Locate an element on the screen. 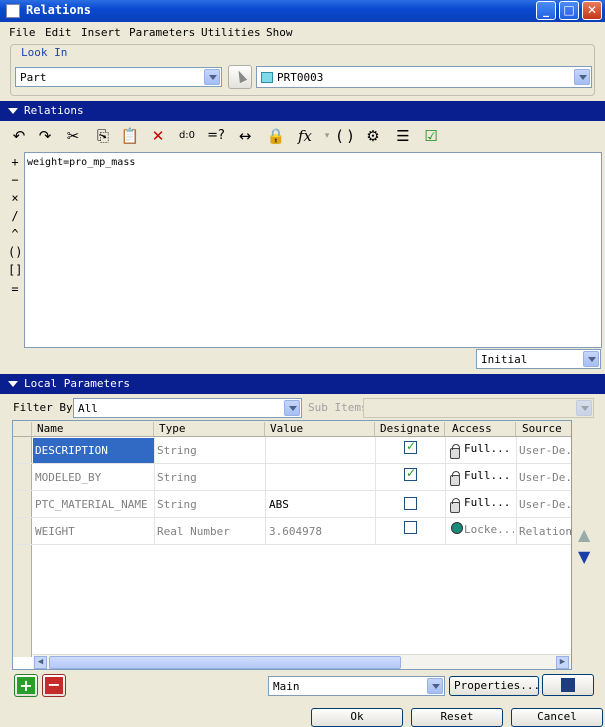  operator-brackets: [] is located at coordinates (15, 270).